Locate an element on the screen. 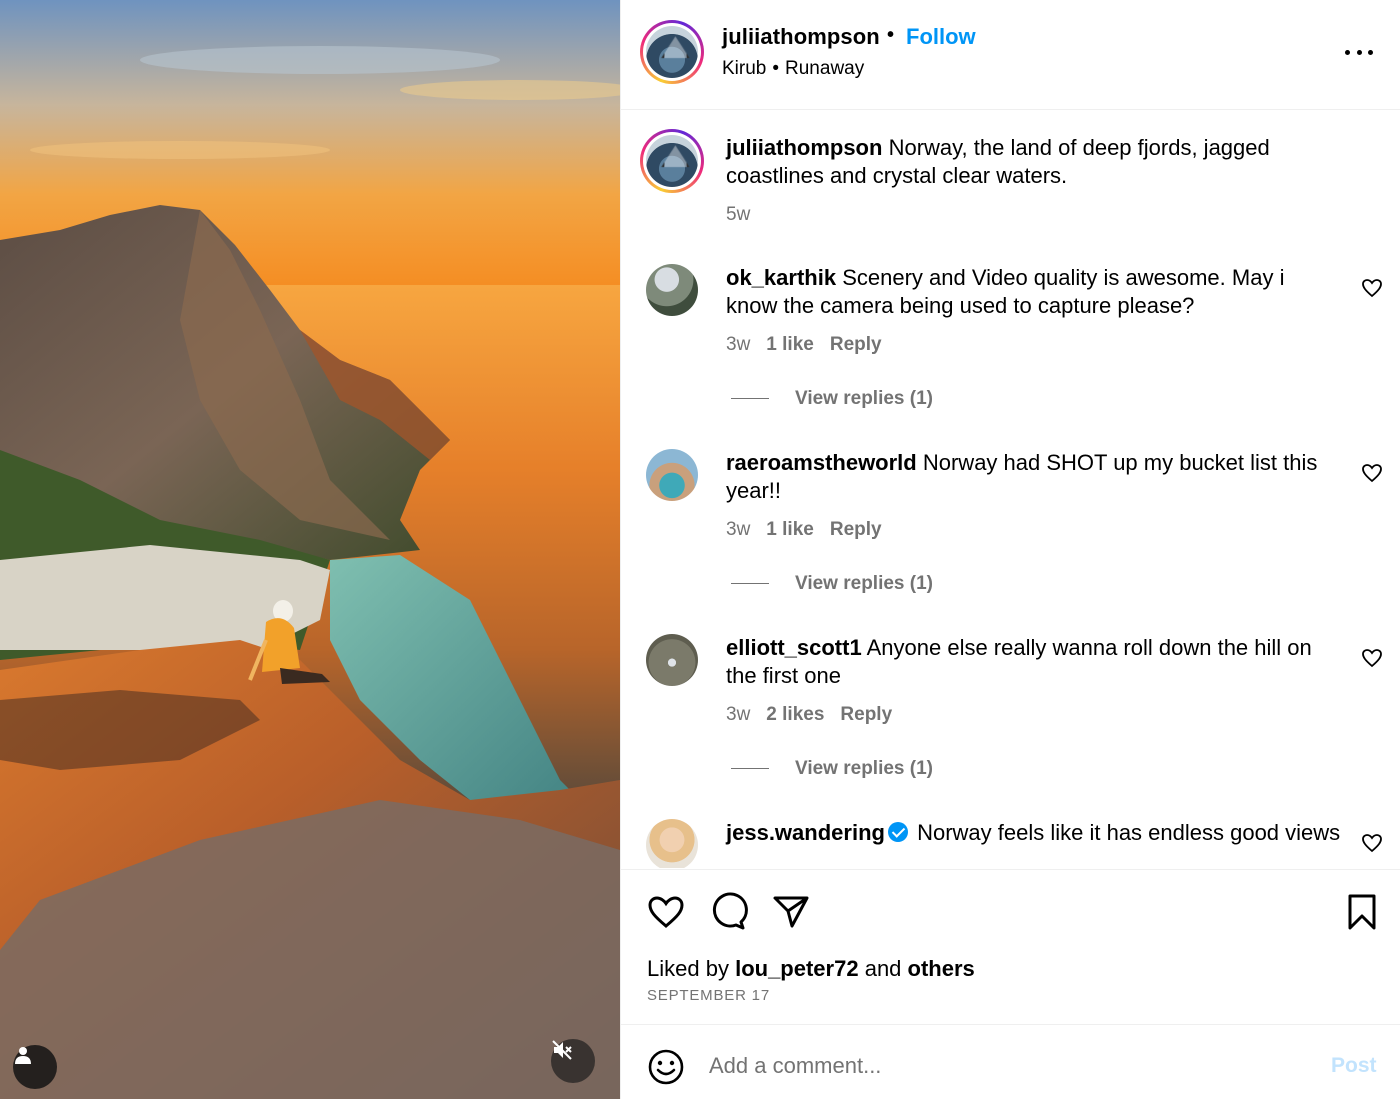 This screenshot has width=1400, height=1099. comment-username: elliott_scott1 is located at coordinates (794, 647).